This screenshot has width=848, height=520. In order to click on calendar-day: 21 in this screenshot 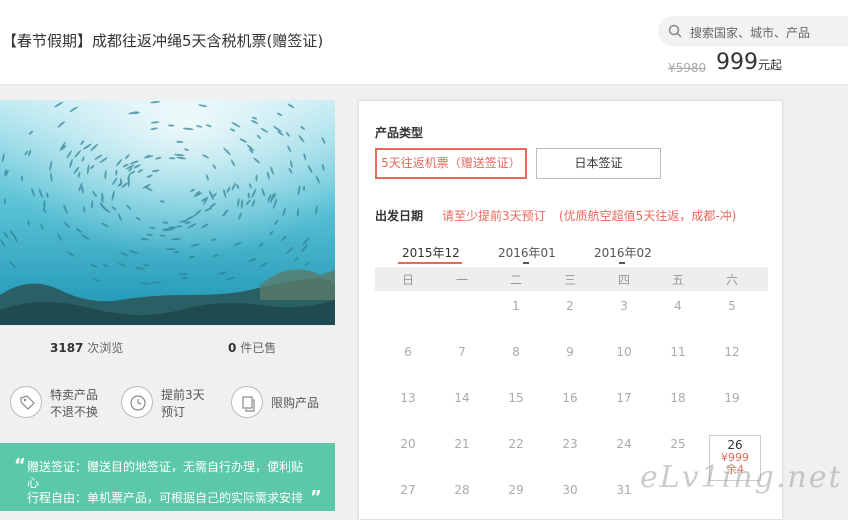, I will do `click(462, 444)`.